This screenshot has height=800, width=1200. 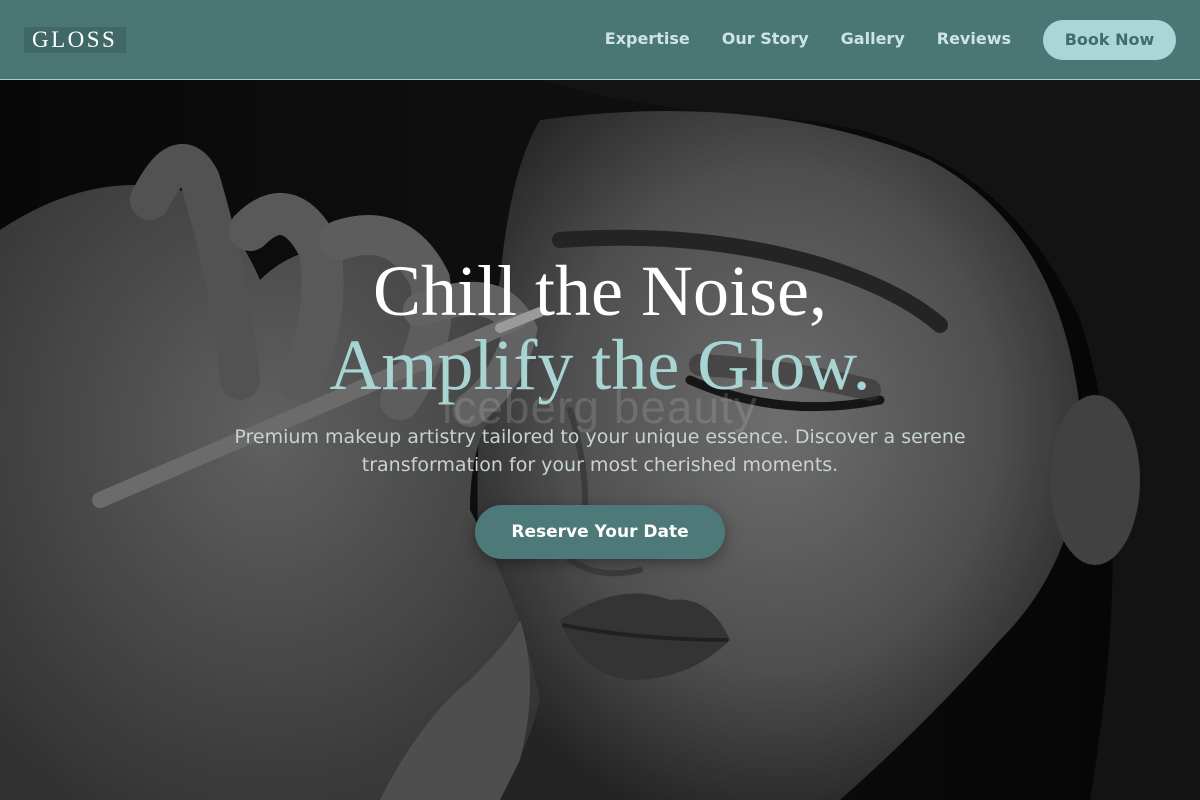 I want to click on nav-link-our-story: Our Story, so click(x=765, y=39).